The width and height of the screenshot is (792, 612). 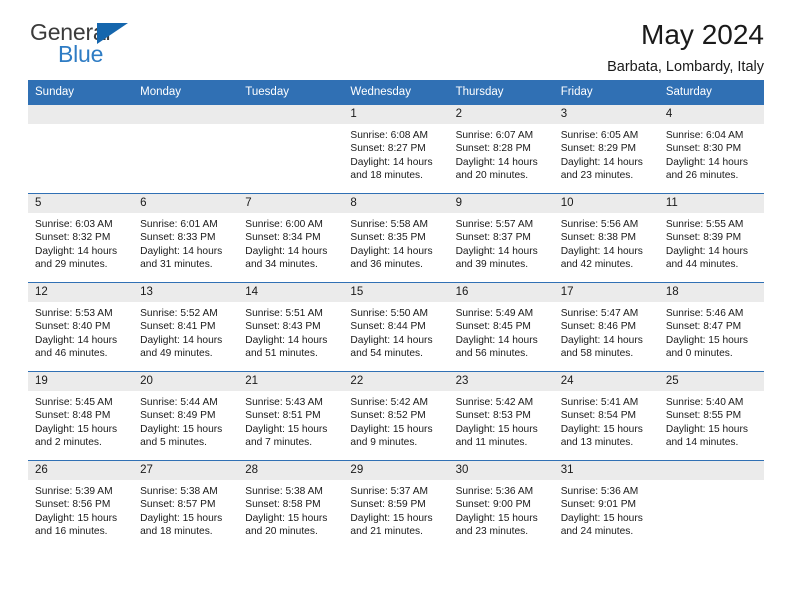 What do you see at coordinates (396, 203) in the screenshot?
I see `day-number: 8` at bounding box center [396, 203].